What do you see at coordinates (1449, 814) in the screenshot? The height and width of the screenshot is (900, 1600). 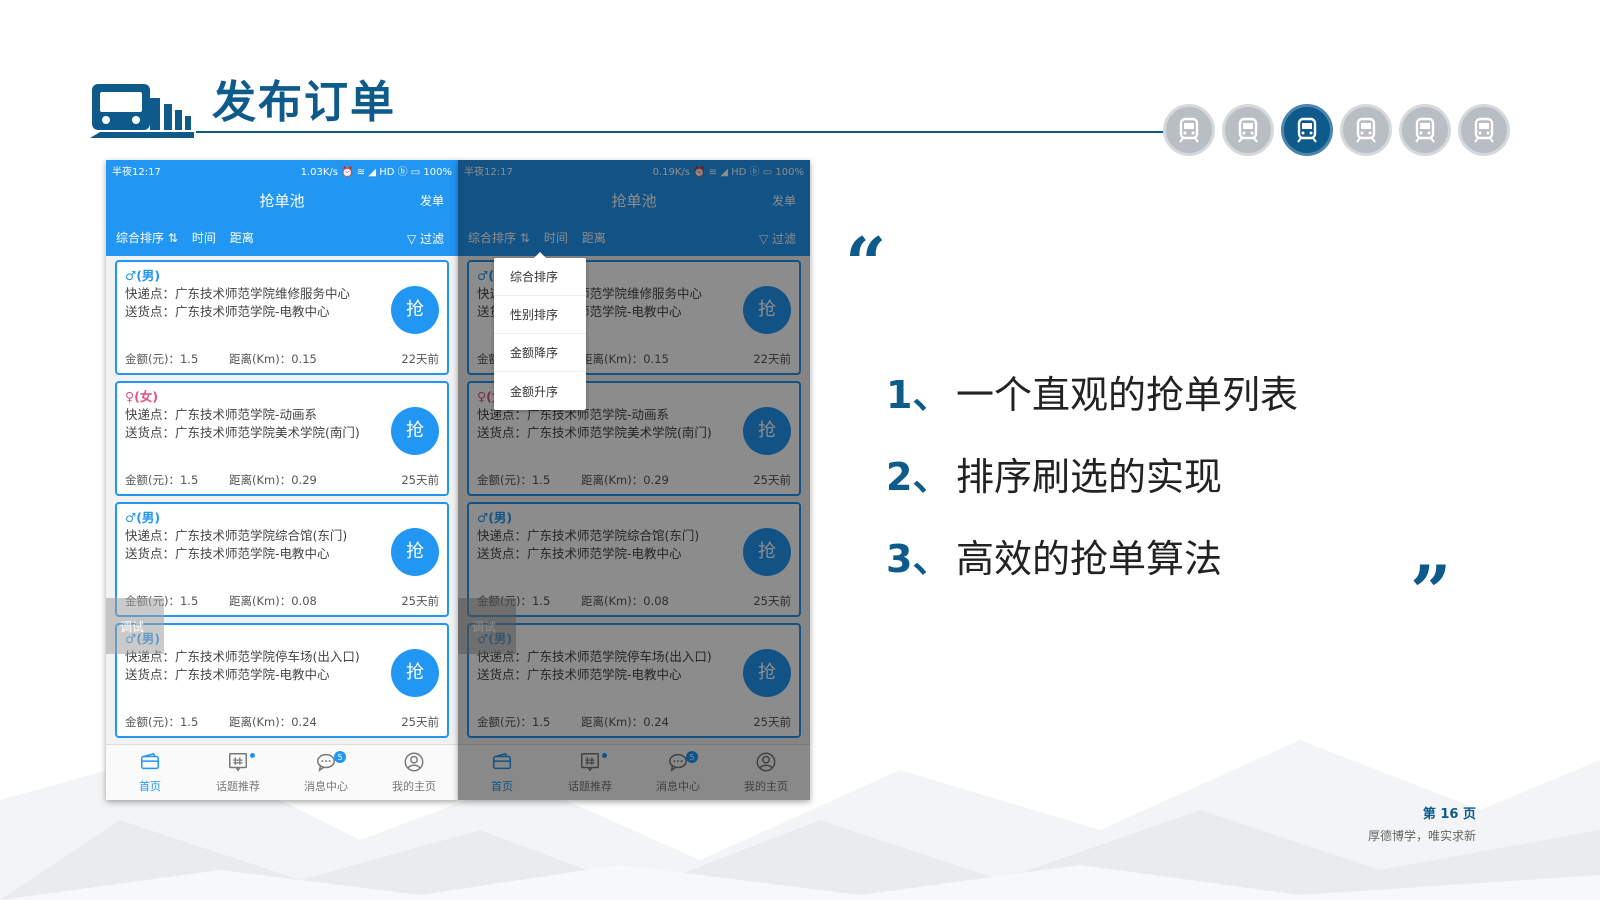 I see `page-number: 第 16 页` at bounding box center [1449, 814].